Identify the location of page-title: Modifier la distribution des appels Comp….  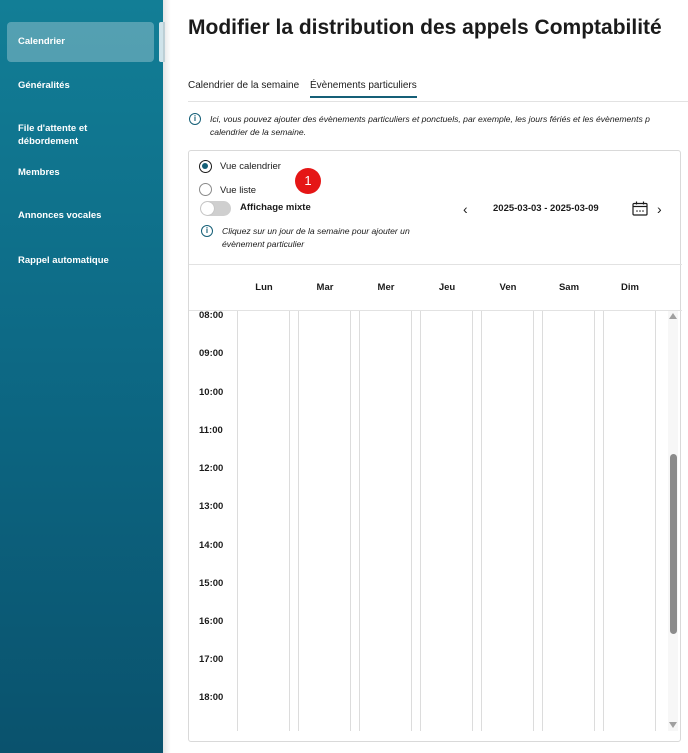
(425, 27).